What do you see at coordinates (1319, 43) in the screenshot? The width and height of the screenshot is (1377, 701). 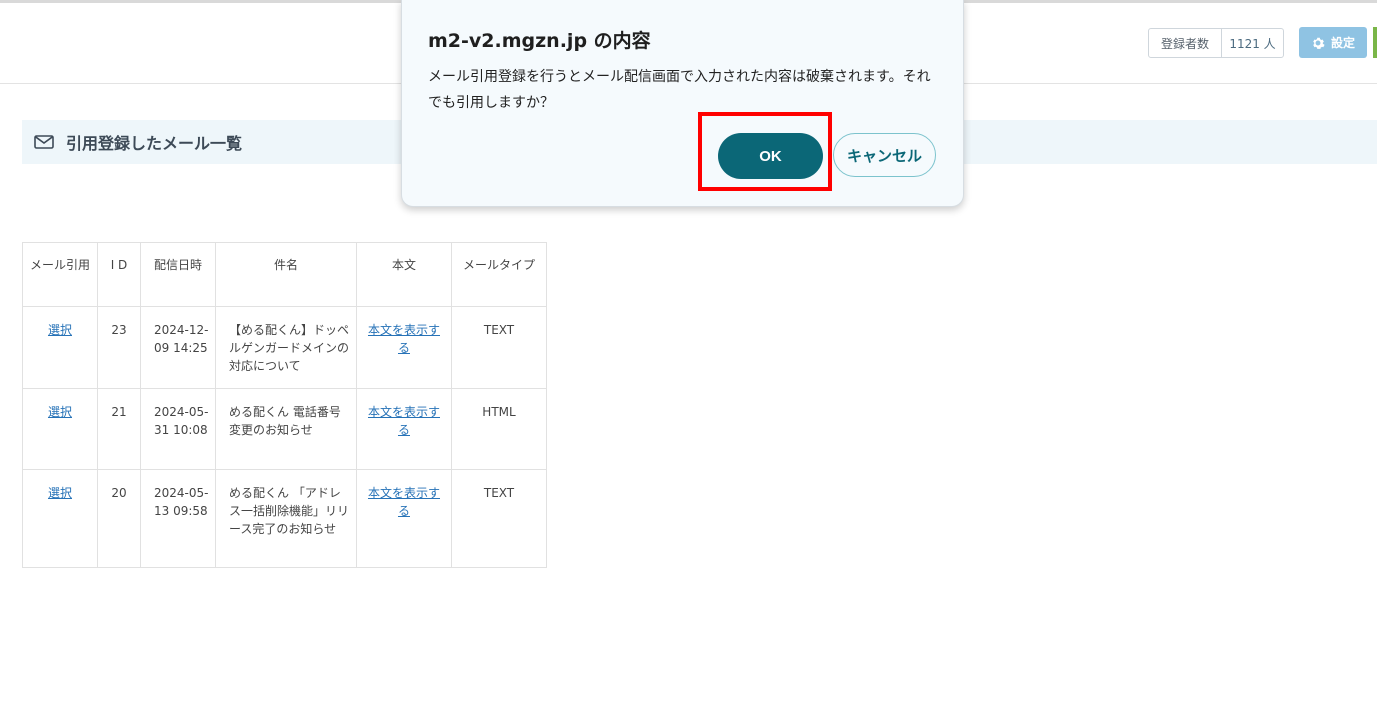 I see `gear-icon` at bounding box center [1319, 43].